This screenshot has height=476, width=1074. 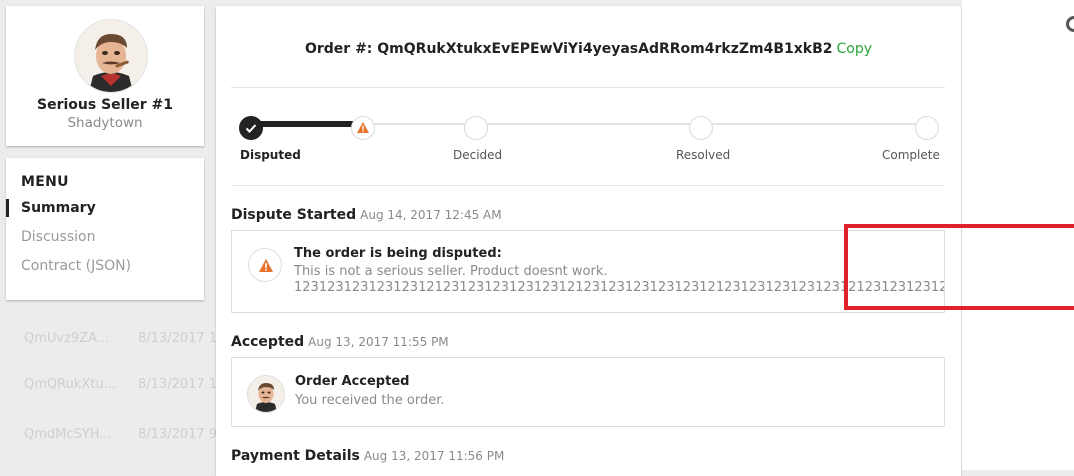 I want to click on overflow-highlight-box, so click(x=959, y=267).